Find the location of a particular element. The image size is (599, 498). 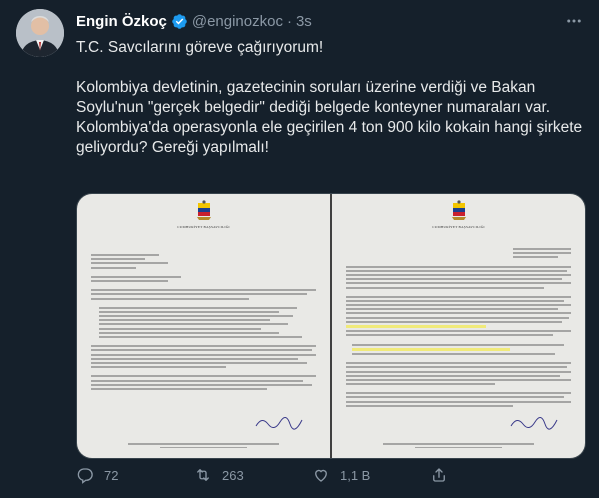

reply-button: 72 is located at coordinates (135, 475).